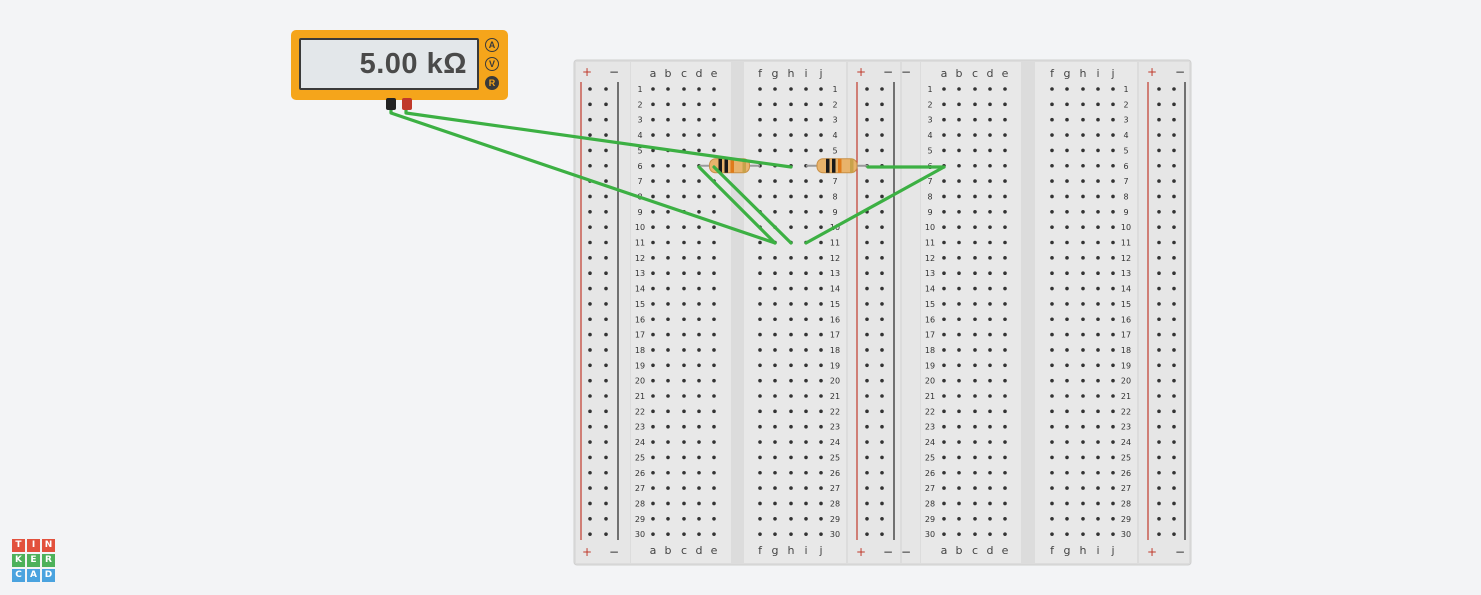 This screenshot has height=595, width=1481. What do you see at coordinates (399, 65) in the screenshot?
I see `multimeter: 5.00 kΩ A V R` at bounding box center [399, 65].